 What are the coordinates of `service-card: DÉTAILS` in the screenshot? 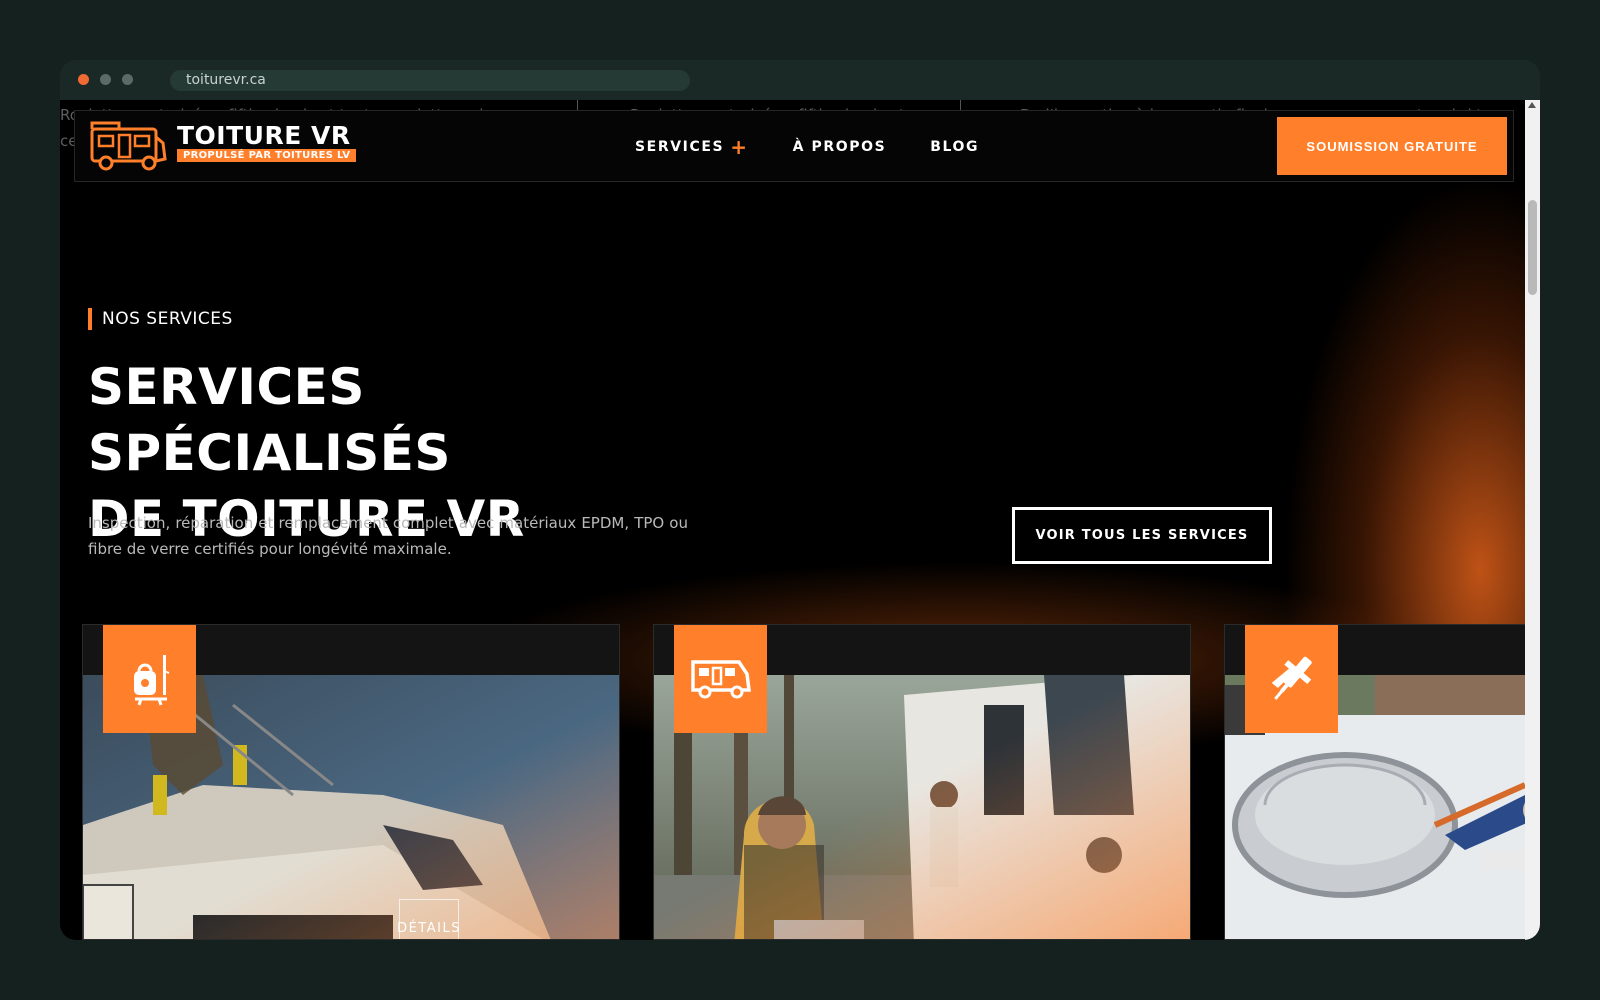 It's located at (351, 782).